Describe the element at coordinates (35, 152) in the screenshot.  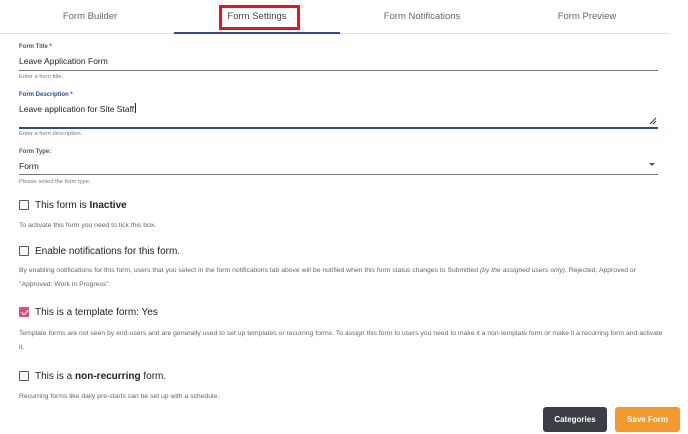
I see `form-type-label: Form Type:` at that location.